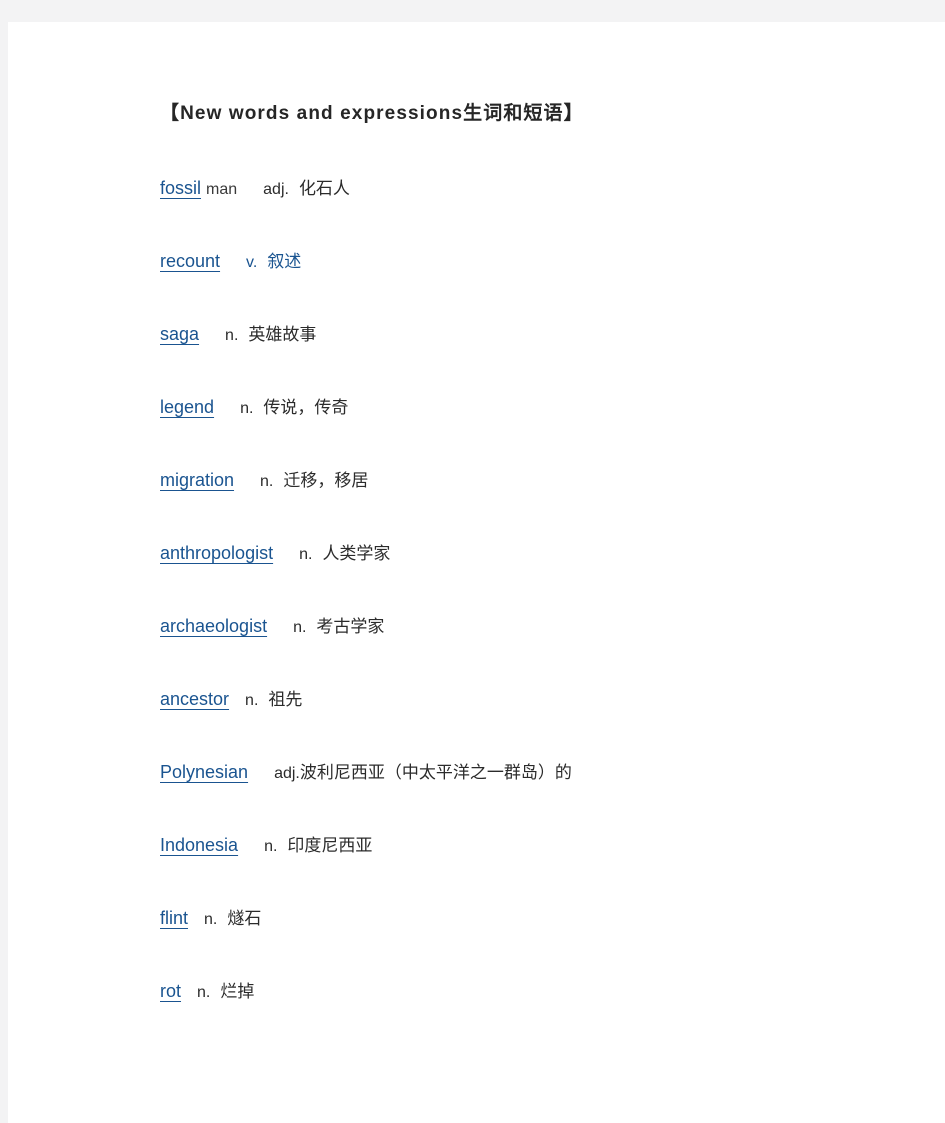 The width and height of the screenshot is (945, 1123). Describe the element at coordinates (520, 627) in the screenshot. I see `vocabulary-entry: archaeologist n. 考古学家` at that location.